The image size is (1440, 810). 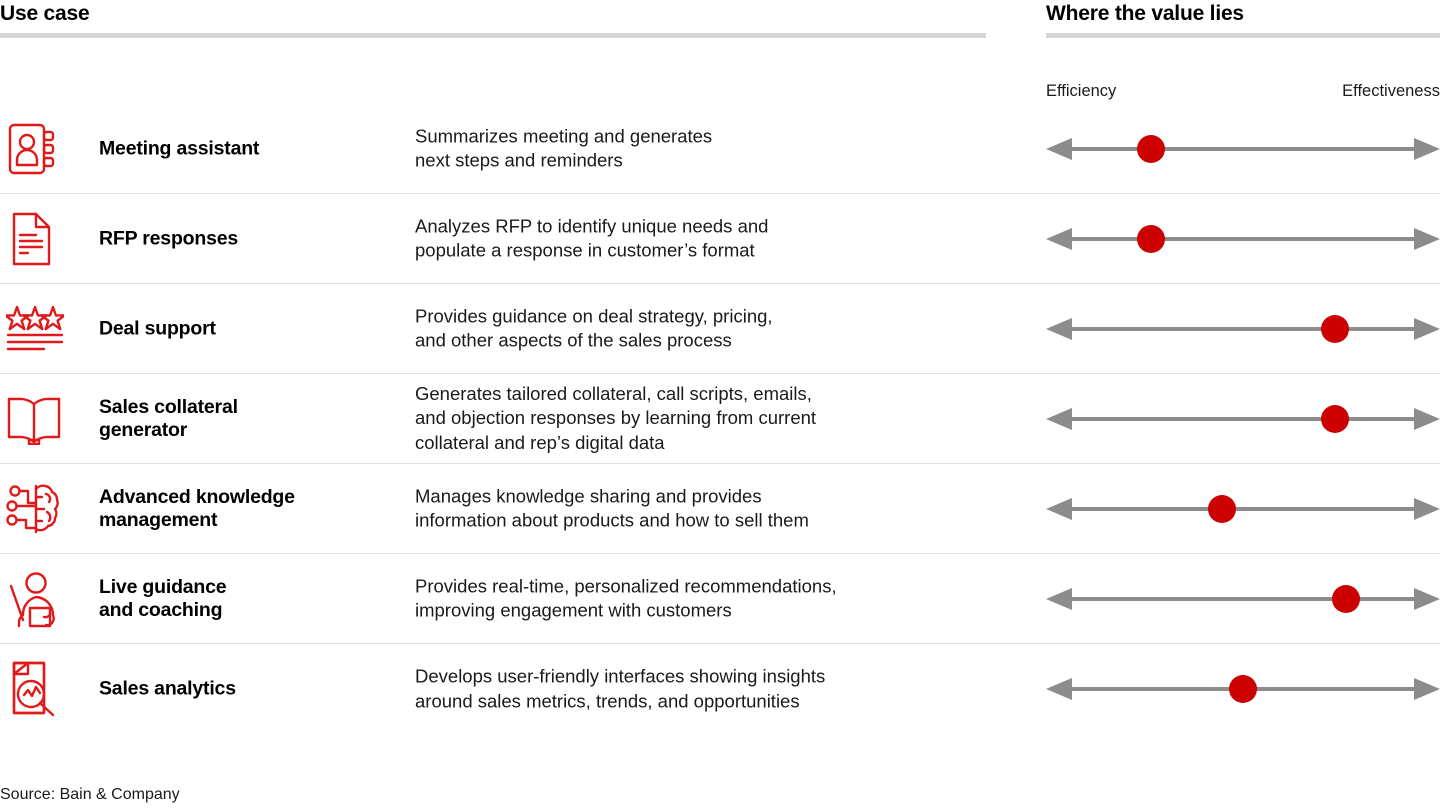 What do you see at coordinates (40, 239) in the screenshot?
I see `document-lines-icon` at bounding box center [40, 239].